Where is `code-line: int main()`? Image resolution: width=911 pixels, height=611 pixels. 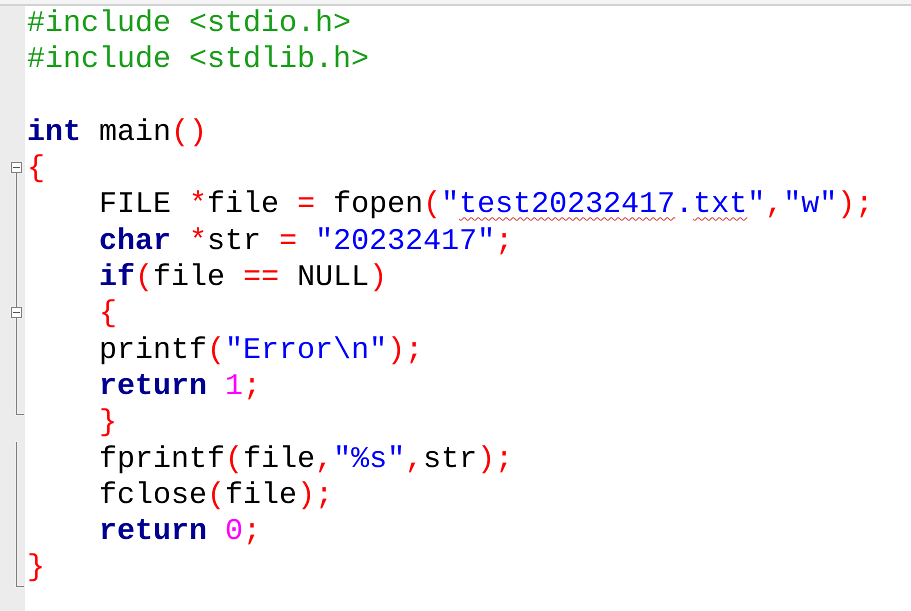 code-line: int main() is located at coordinates (117, 133).